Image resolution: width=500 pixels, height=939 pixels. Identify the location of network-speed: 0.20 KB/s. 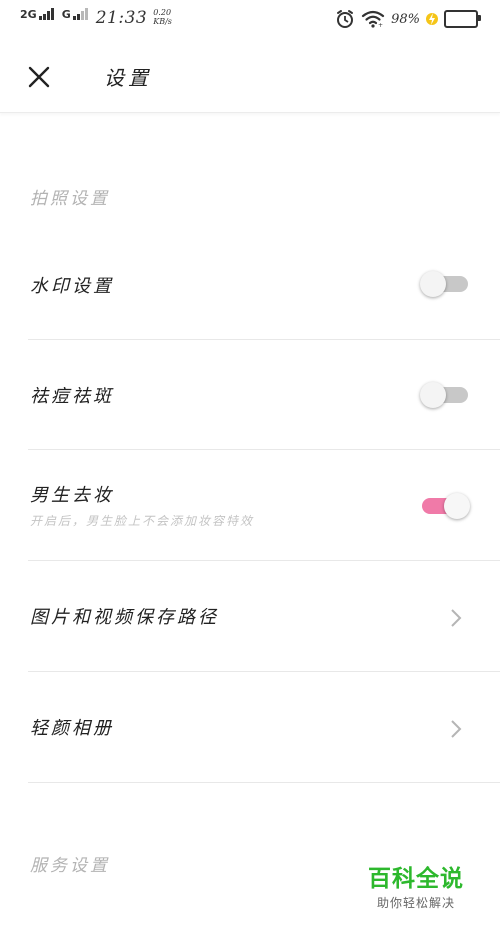
(162, 17).